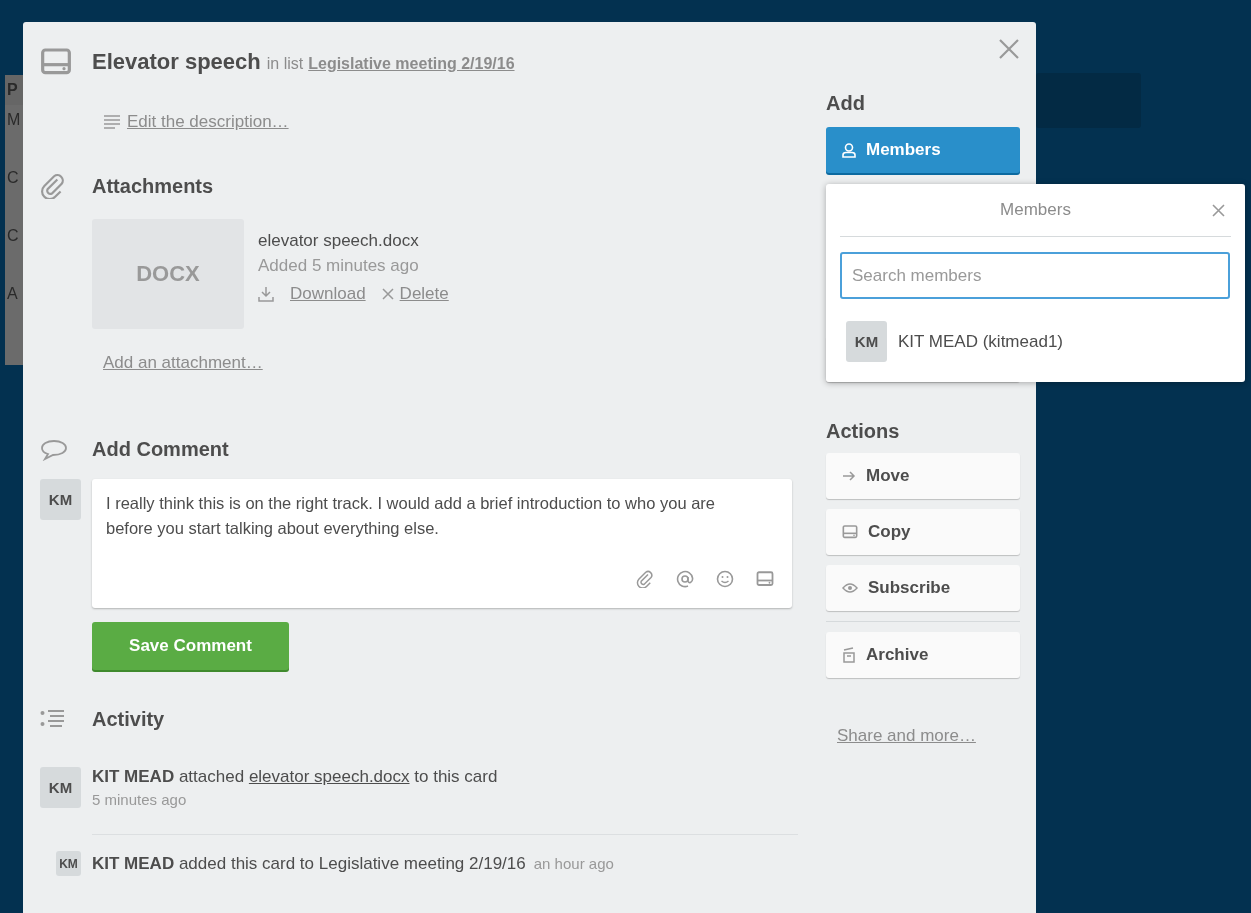  Describe the element at coordinates (168, 274) in the screenshot. I see `file-thumbnail: DOCX` at that location.